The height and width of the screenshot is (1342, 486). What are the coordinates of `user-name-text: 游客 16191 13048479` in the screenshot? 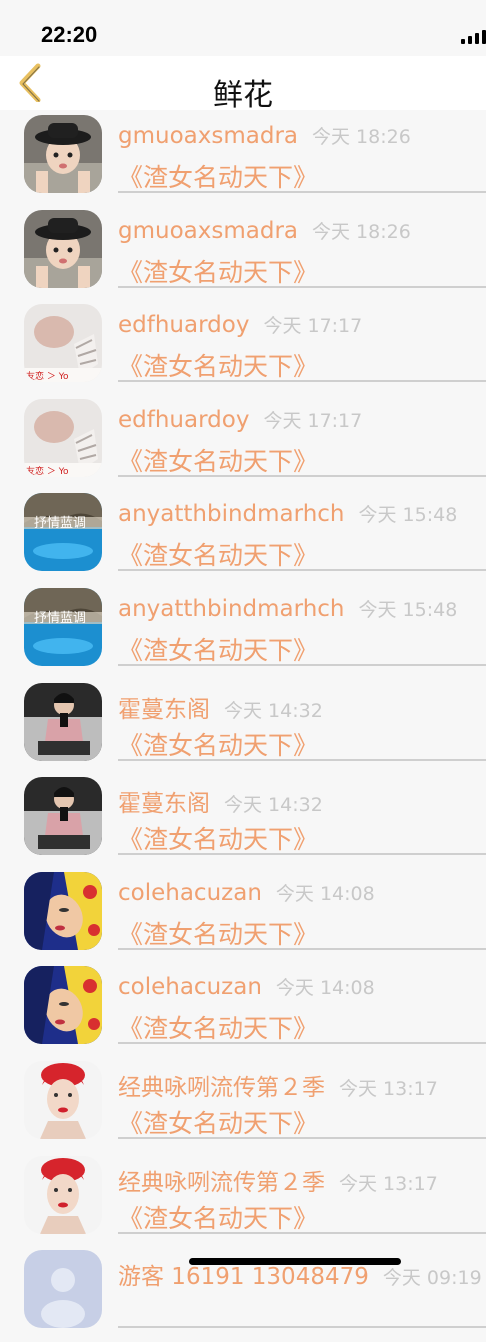 It's located at (243, 1277).